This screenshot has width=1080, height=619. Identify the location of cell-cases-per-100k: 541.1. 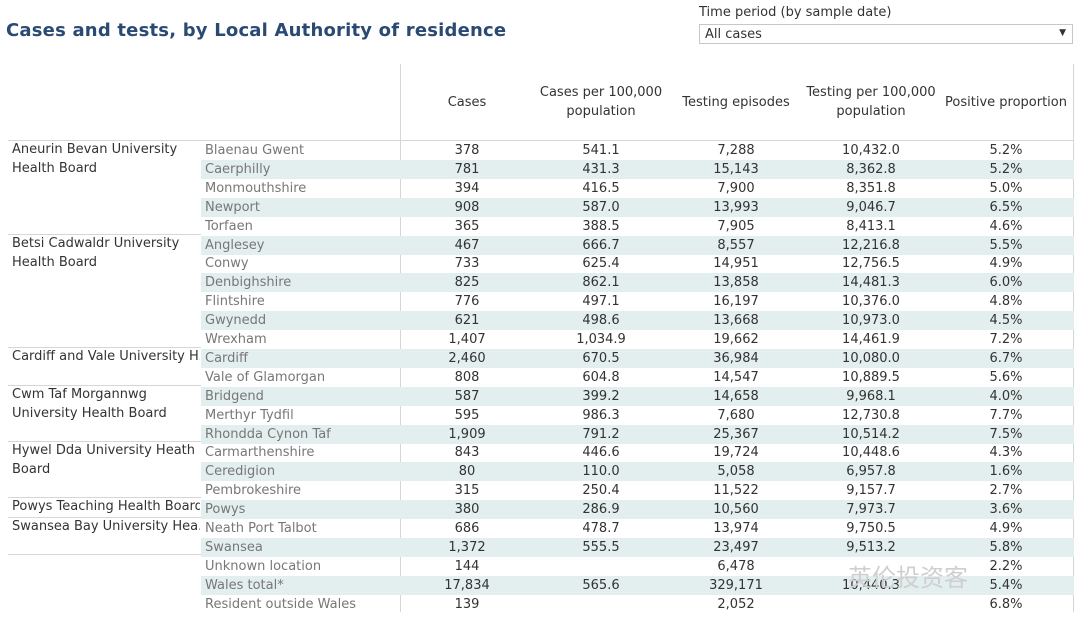
(601, 150).